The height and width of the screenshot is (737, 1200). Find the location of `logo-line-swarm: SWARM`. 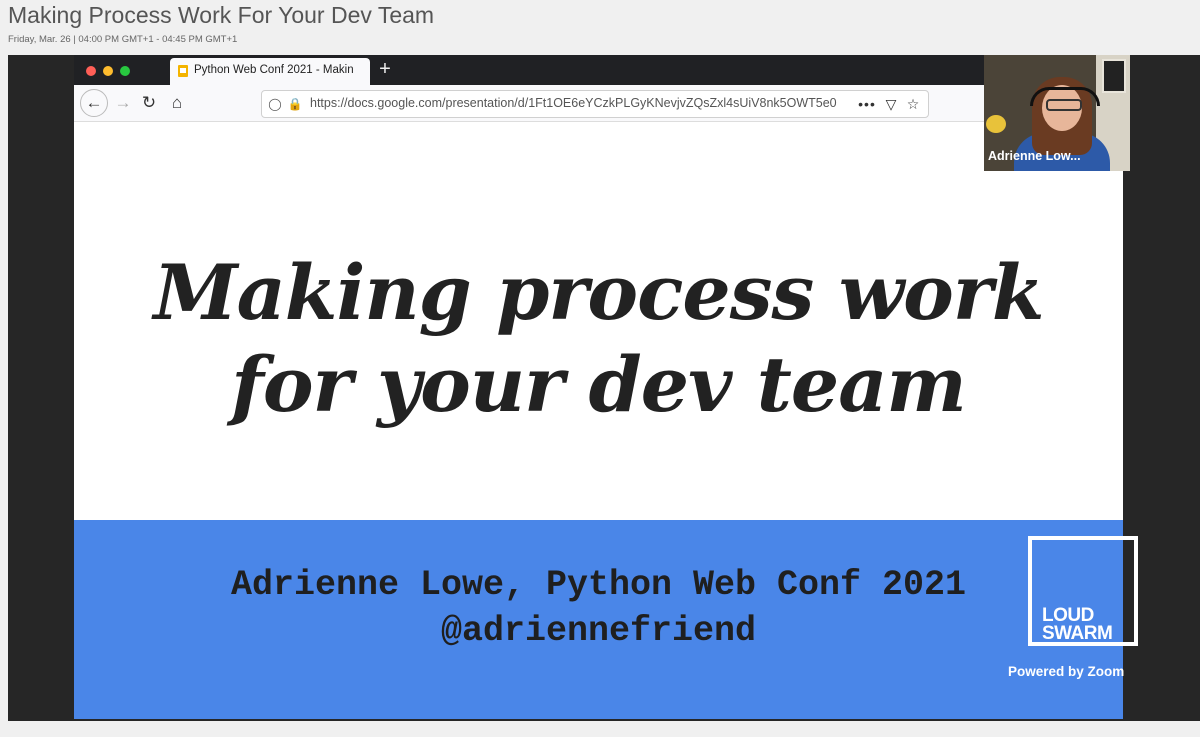

logo-line-swarm: SWARM is located at coordinates (1077, 633).